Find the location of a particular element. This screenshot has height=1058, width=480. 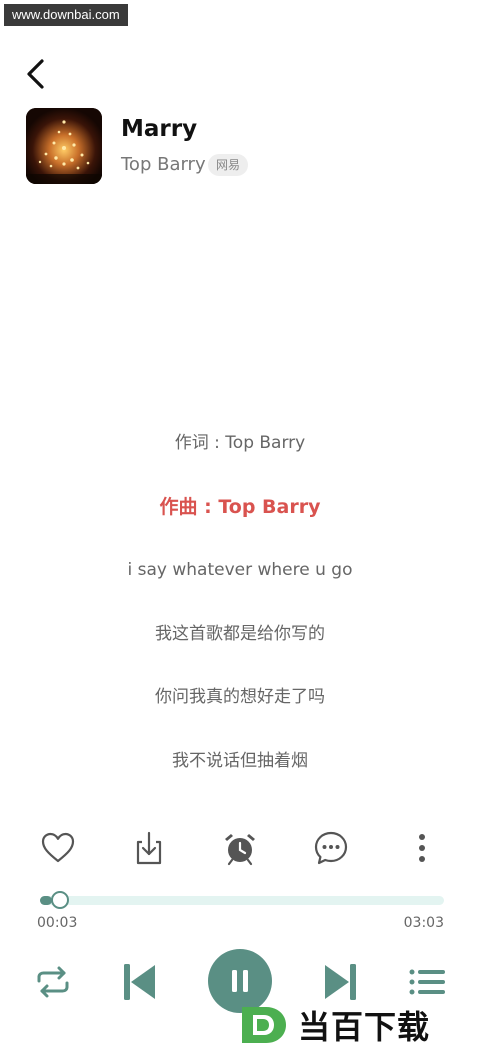

comments-button is located at coordinates (331, 848).